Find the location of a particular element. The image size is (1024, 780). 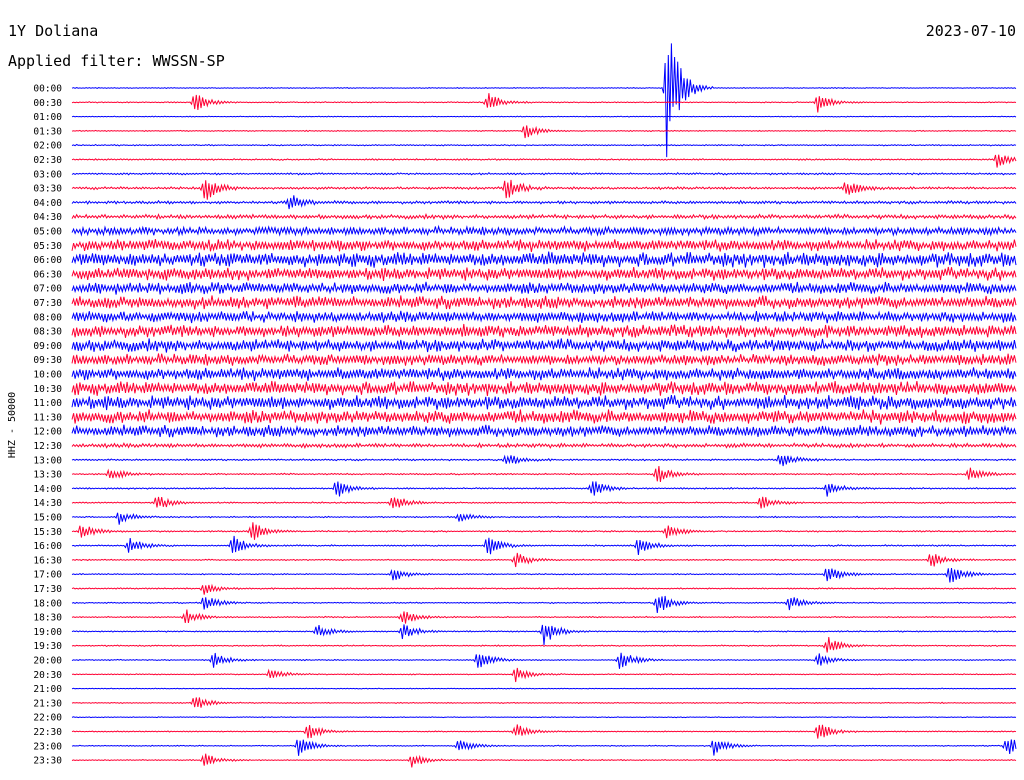

row-time-label: 22:30 is located at coordinates (47, 732).